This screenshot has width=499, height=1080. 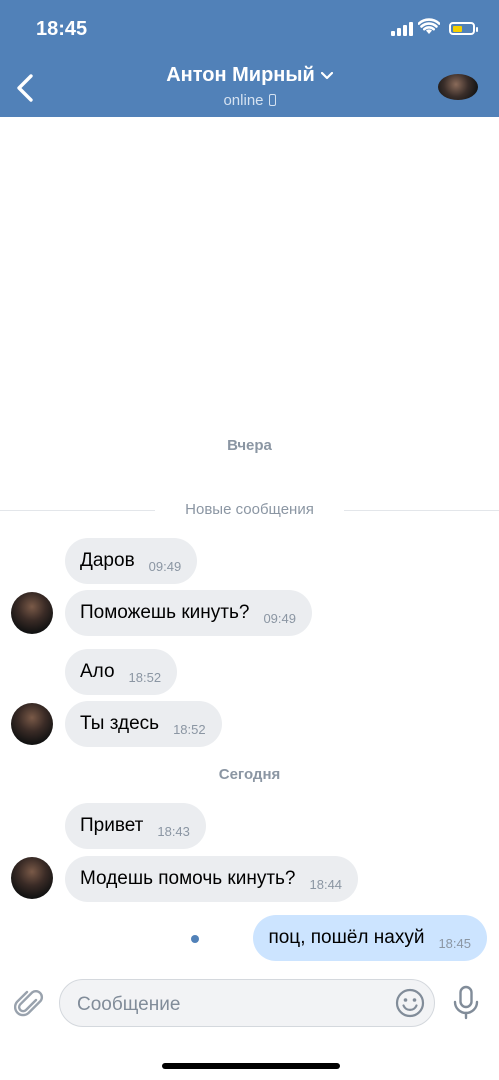 What do you see at coordinates (251, 1066) in the screenshot?
I see `home-indicator` at bounding box center [251, 1066].